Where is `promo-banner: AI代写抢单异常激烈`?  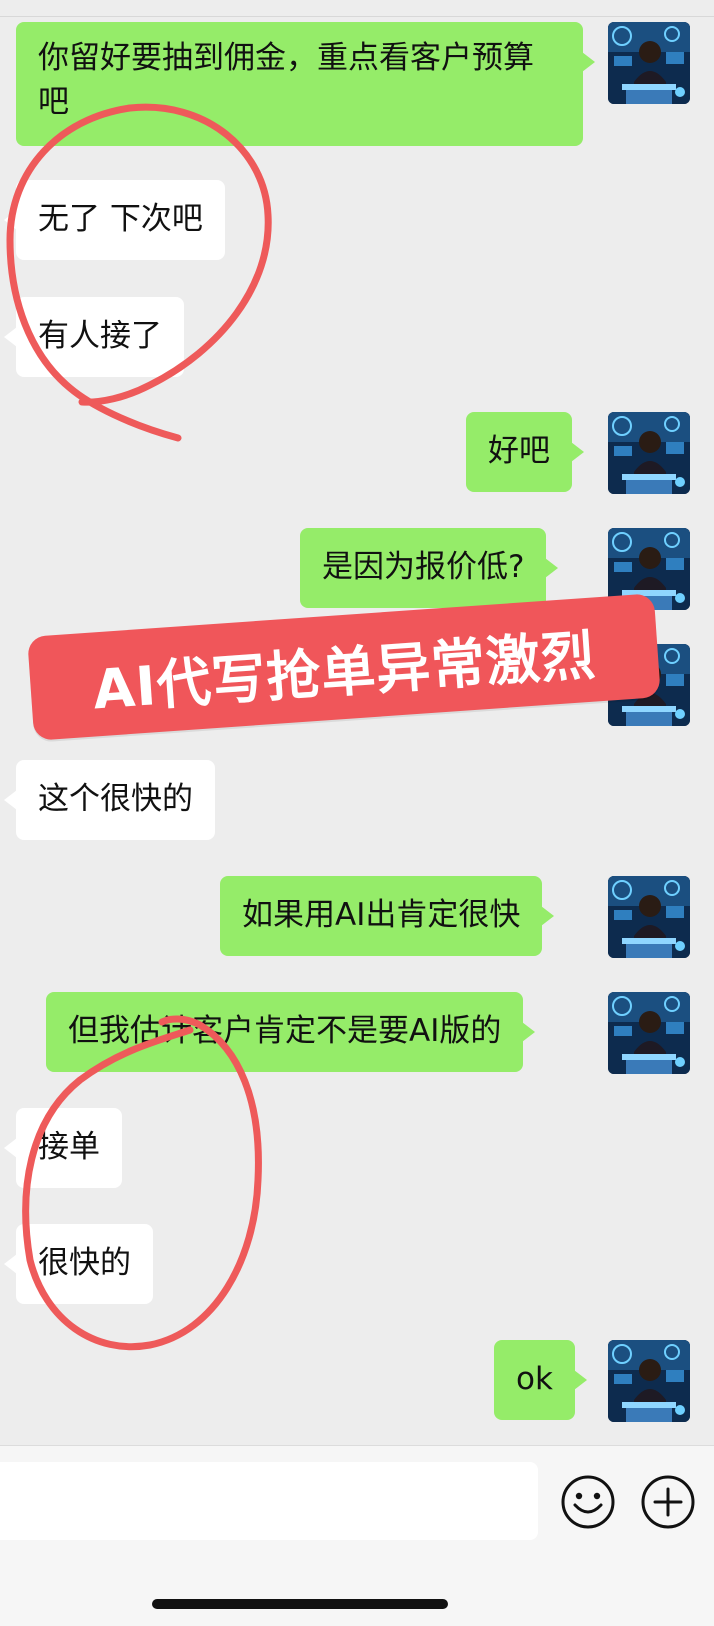
promo-banner: AI代写抢单异常激烈 is located at coordinates (344, 667).